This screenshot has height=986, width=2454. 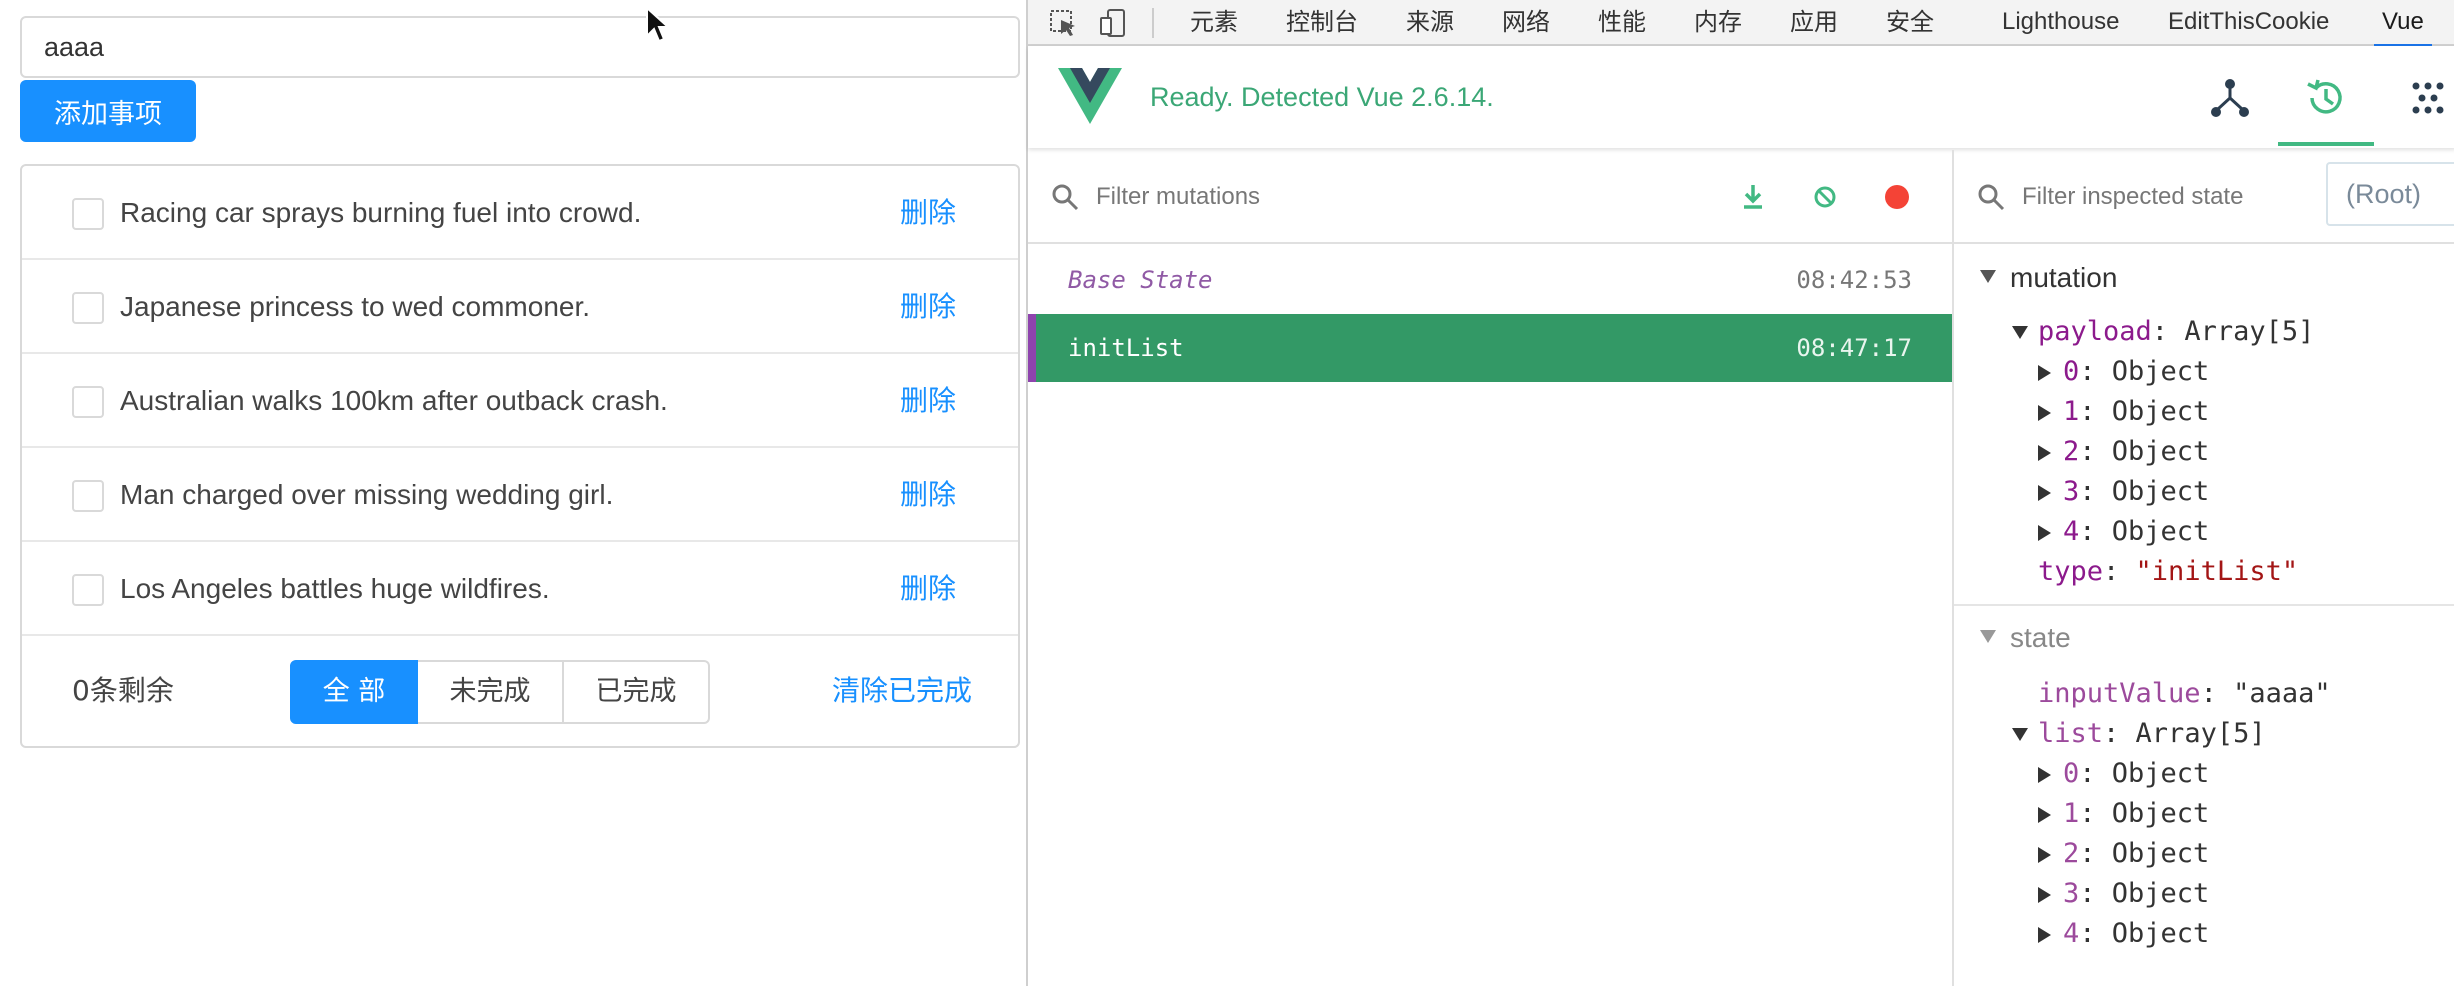 What do you see at coordinates (2071, 733) in the screenshot?
I see `list-key: list` at bounding box center [2071, 733].